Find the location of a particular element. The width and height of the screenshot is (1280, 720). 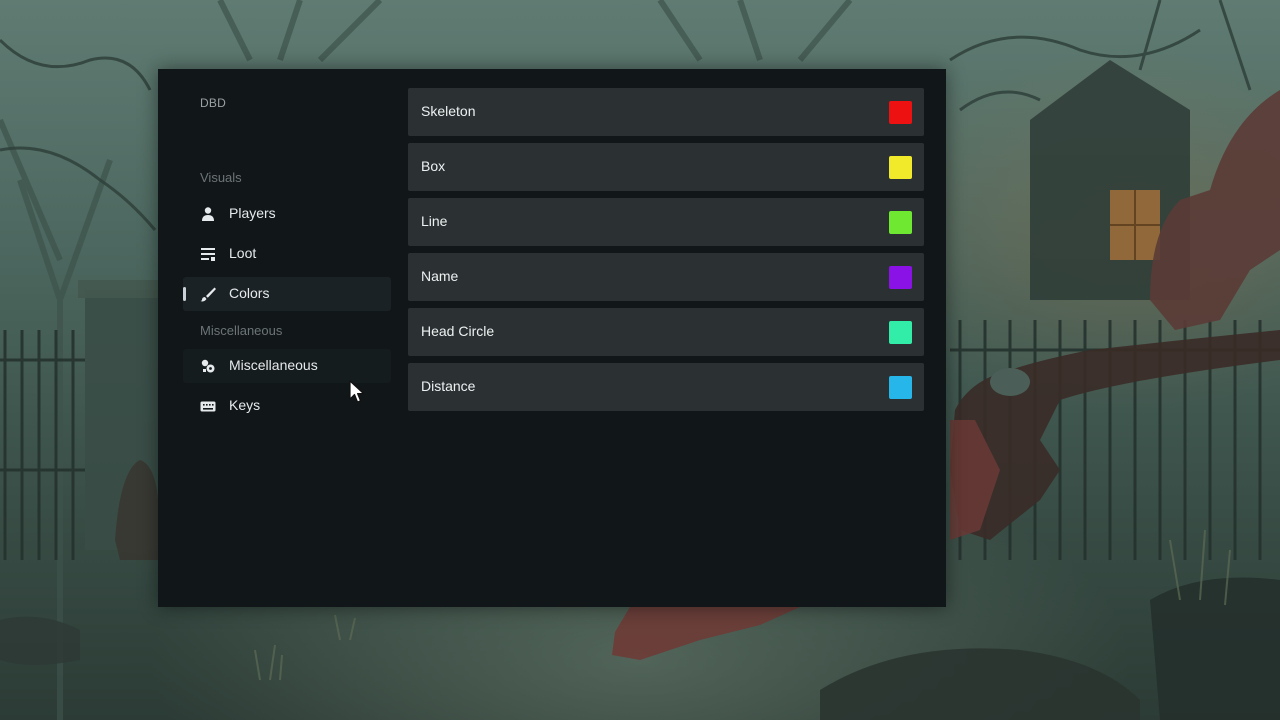

brush-icon is located at coordinates (208, 294).